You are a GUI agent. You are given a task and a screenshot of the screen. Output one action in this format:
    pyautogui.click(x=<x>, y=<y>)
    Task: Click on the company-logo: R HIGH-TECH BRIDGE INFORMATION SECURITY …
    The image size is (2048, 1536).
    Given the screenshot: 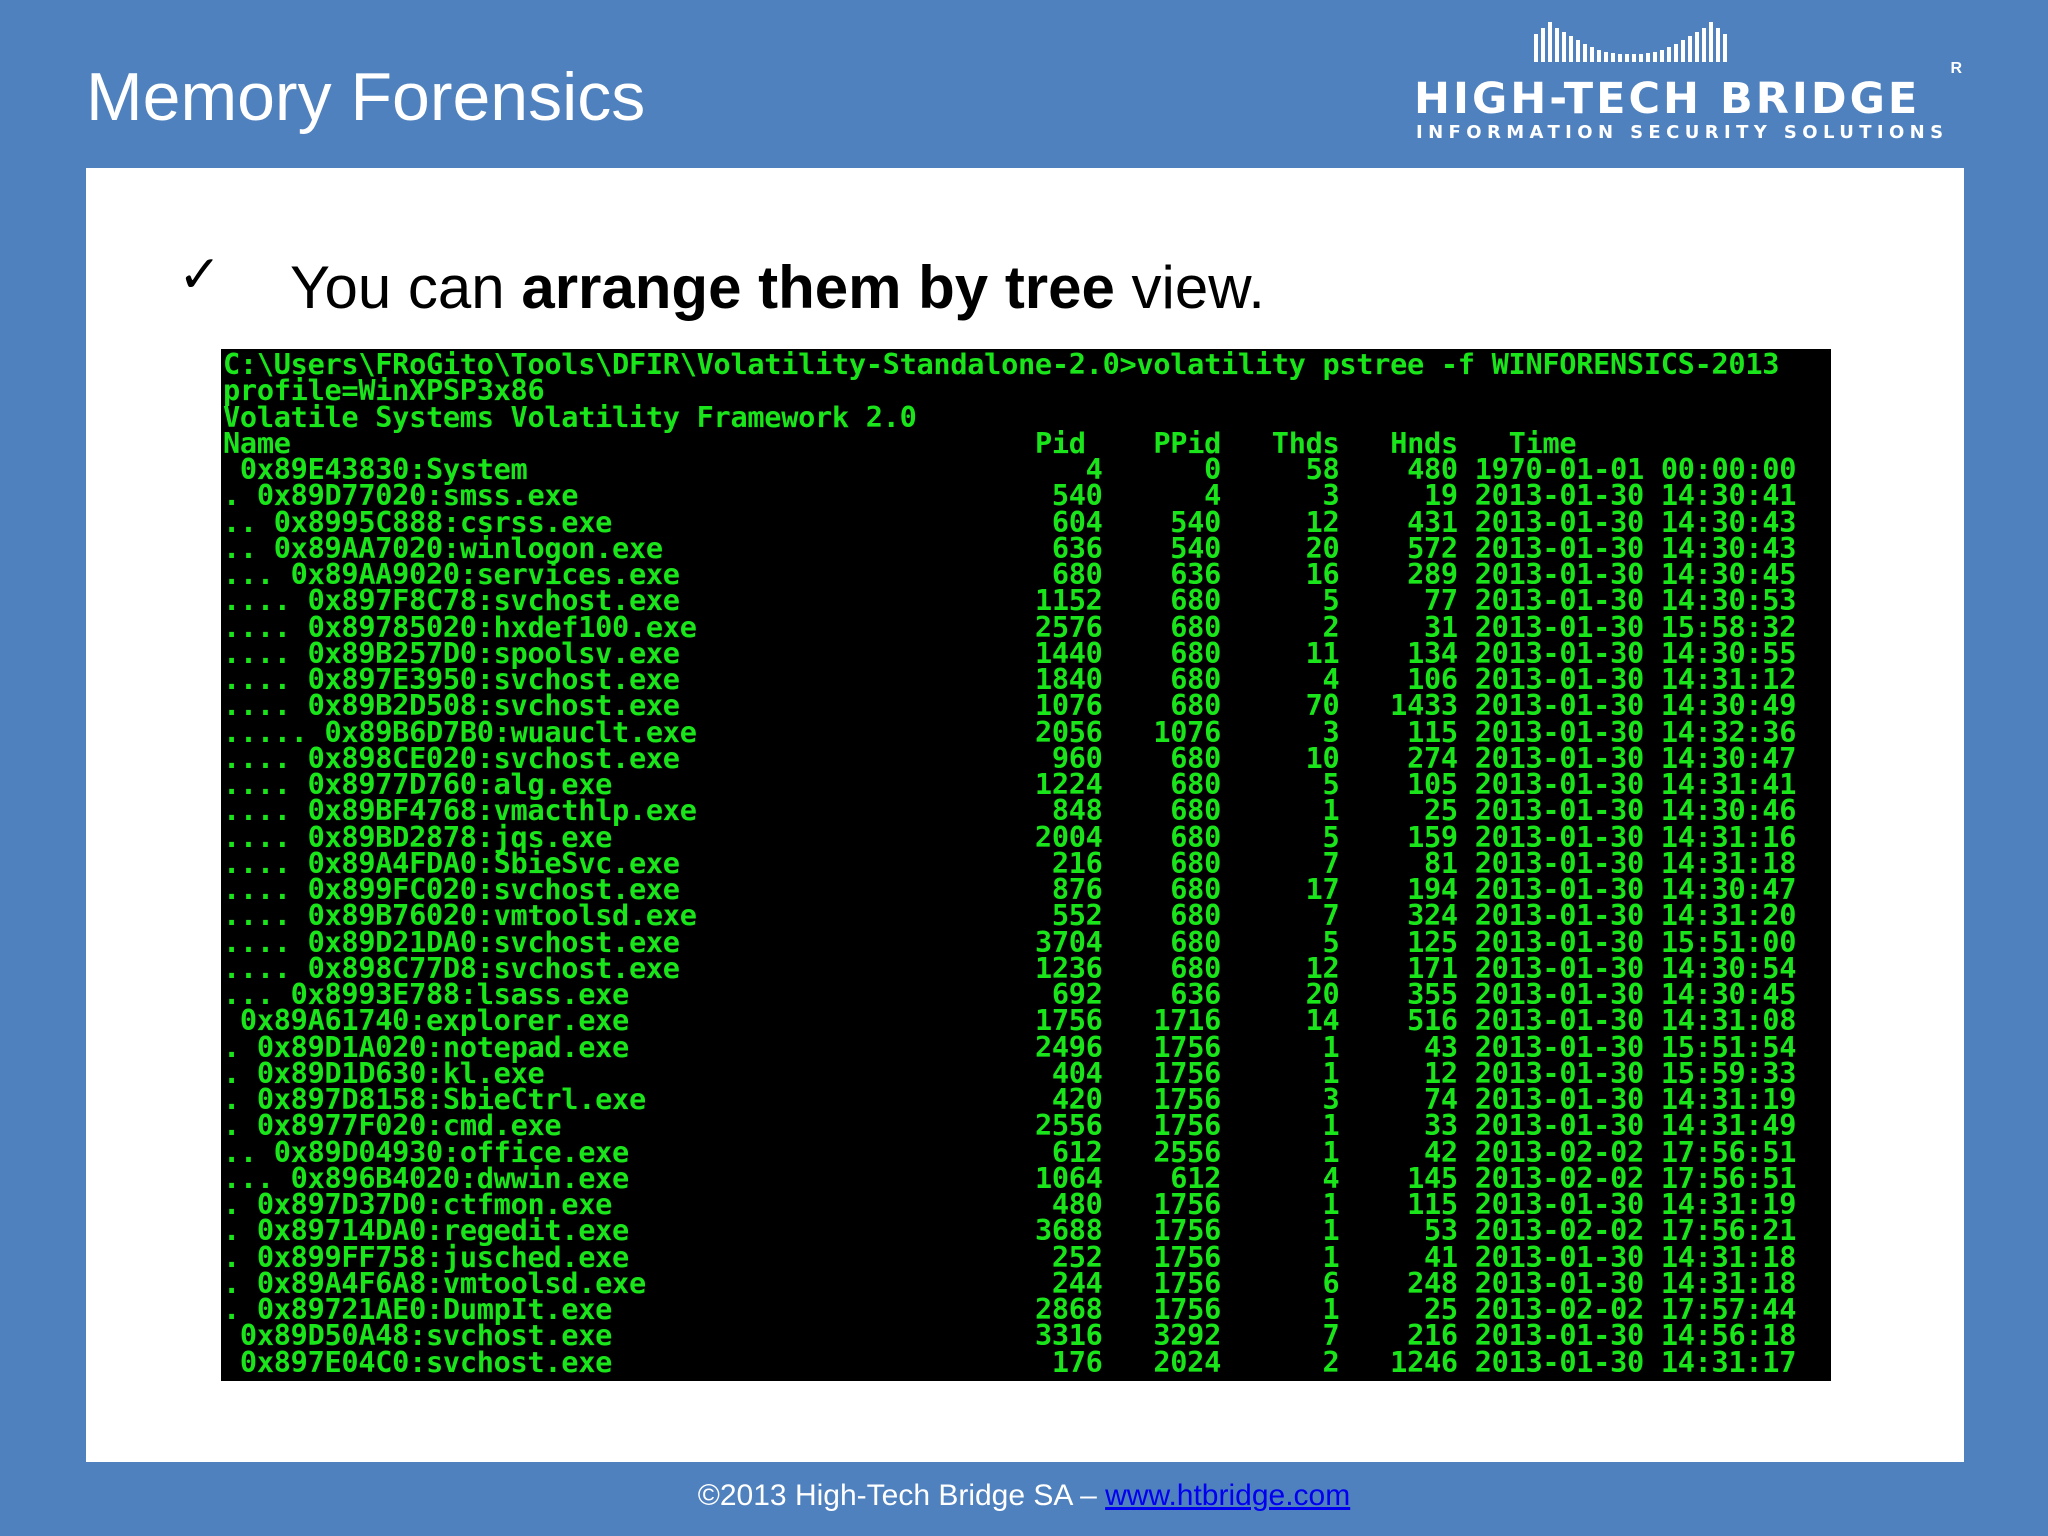 What is the action you would take?
    pyautogui.click(x=1688, y=83)
    